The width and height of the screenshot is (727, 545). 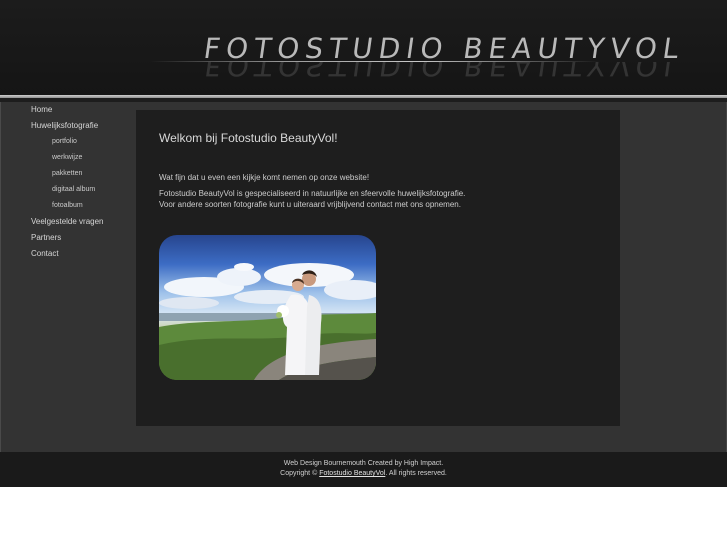 I want to click on page-title: Welkom bij Fotostudio BeautyVol!, so click(x=248, y=138).